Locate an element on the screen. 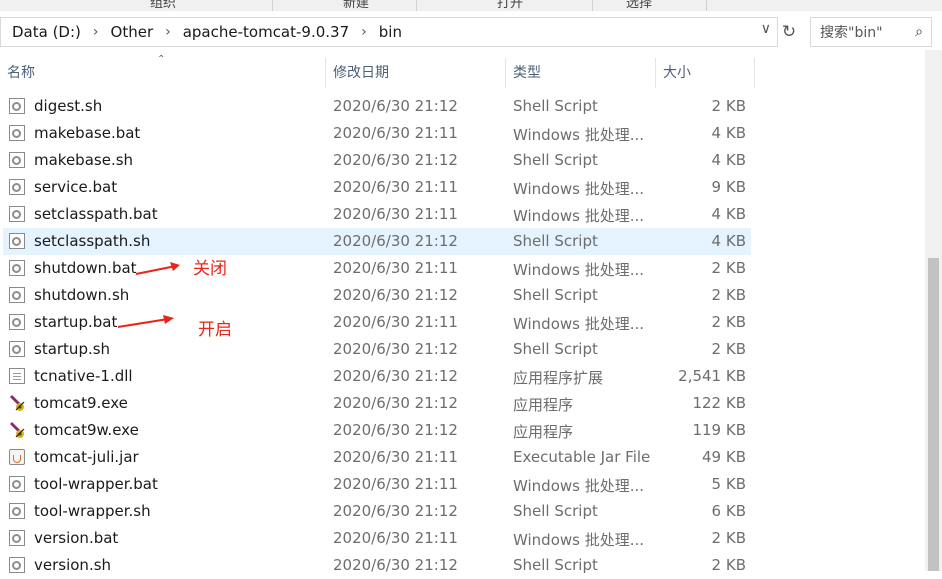 The image size is (942, 579). scrollbar-thumb is located at coordinates (933, 414).